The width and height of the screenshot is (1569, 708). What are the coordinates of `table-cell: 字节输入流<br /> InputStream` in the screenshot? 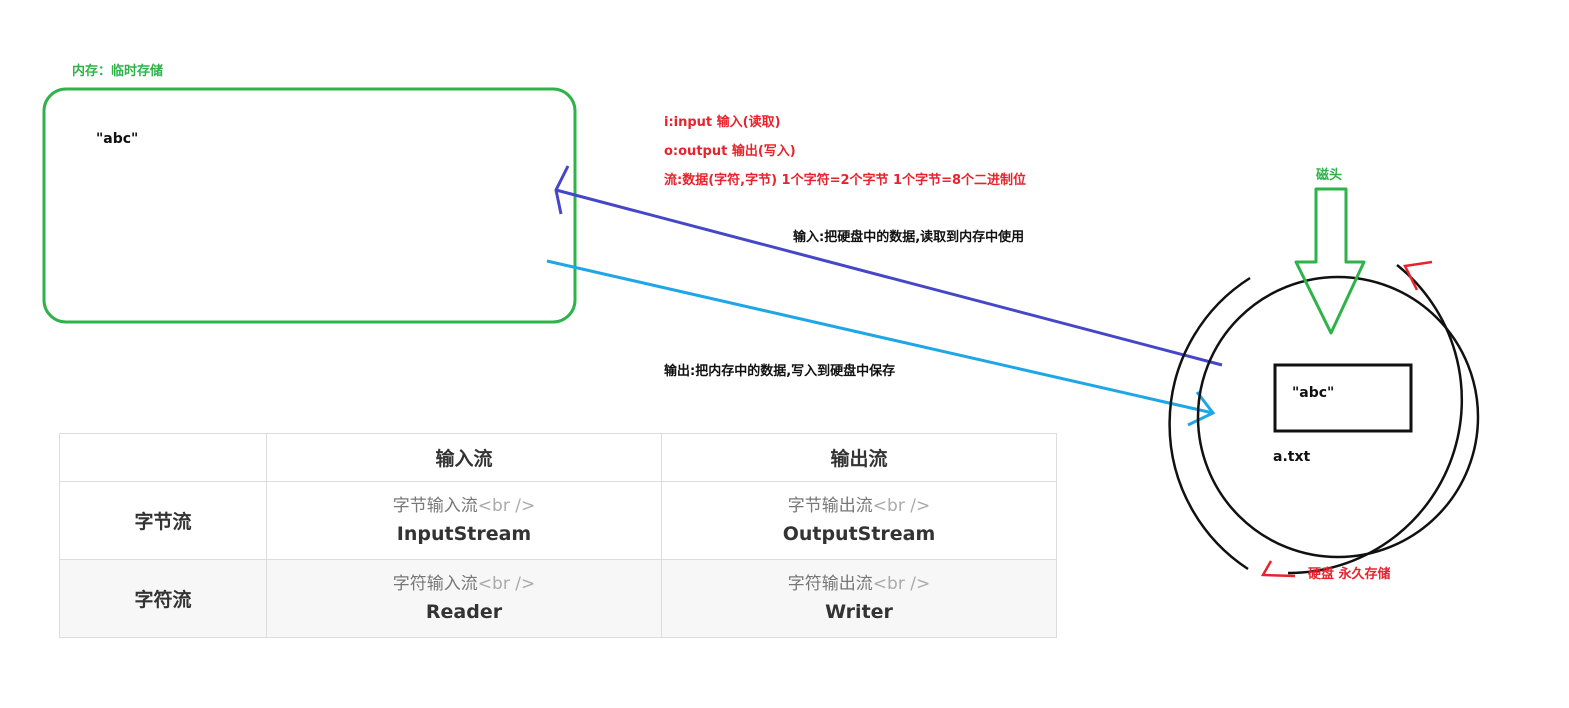 It's located at (464, 520).